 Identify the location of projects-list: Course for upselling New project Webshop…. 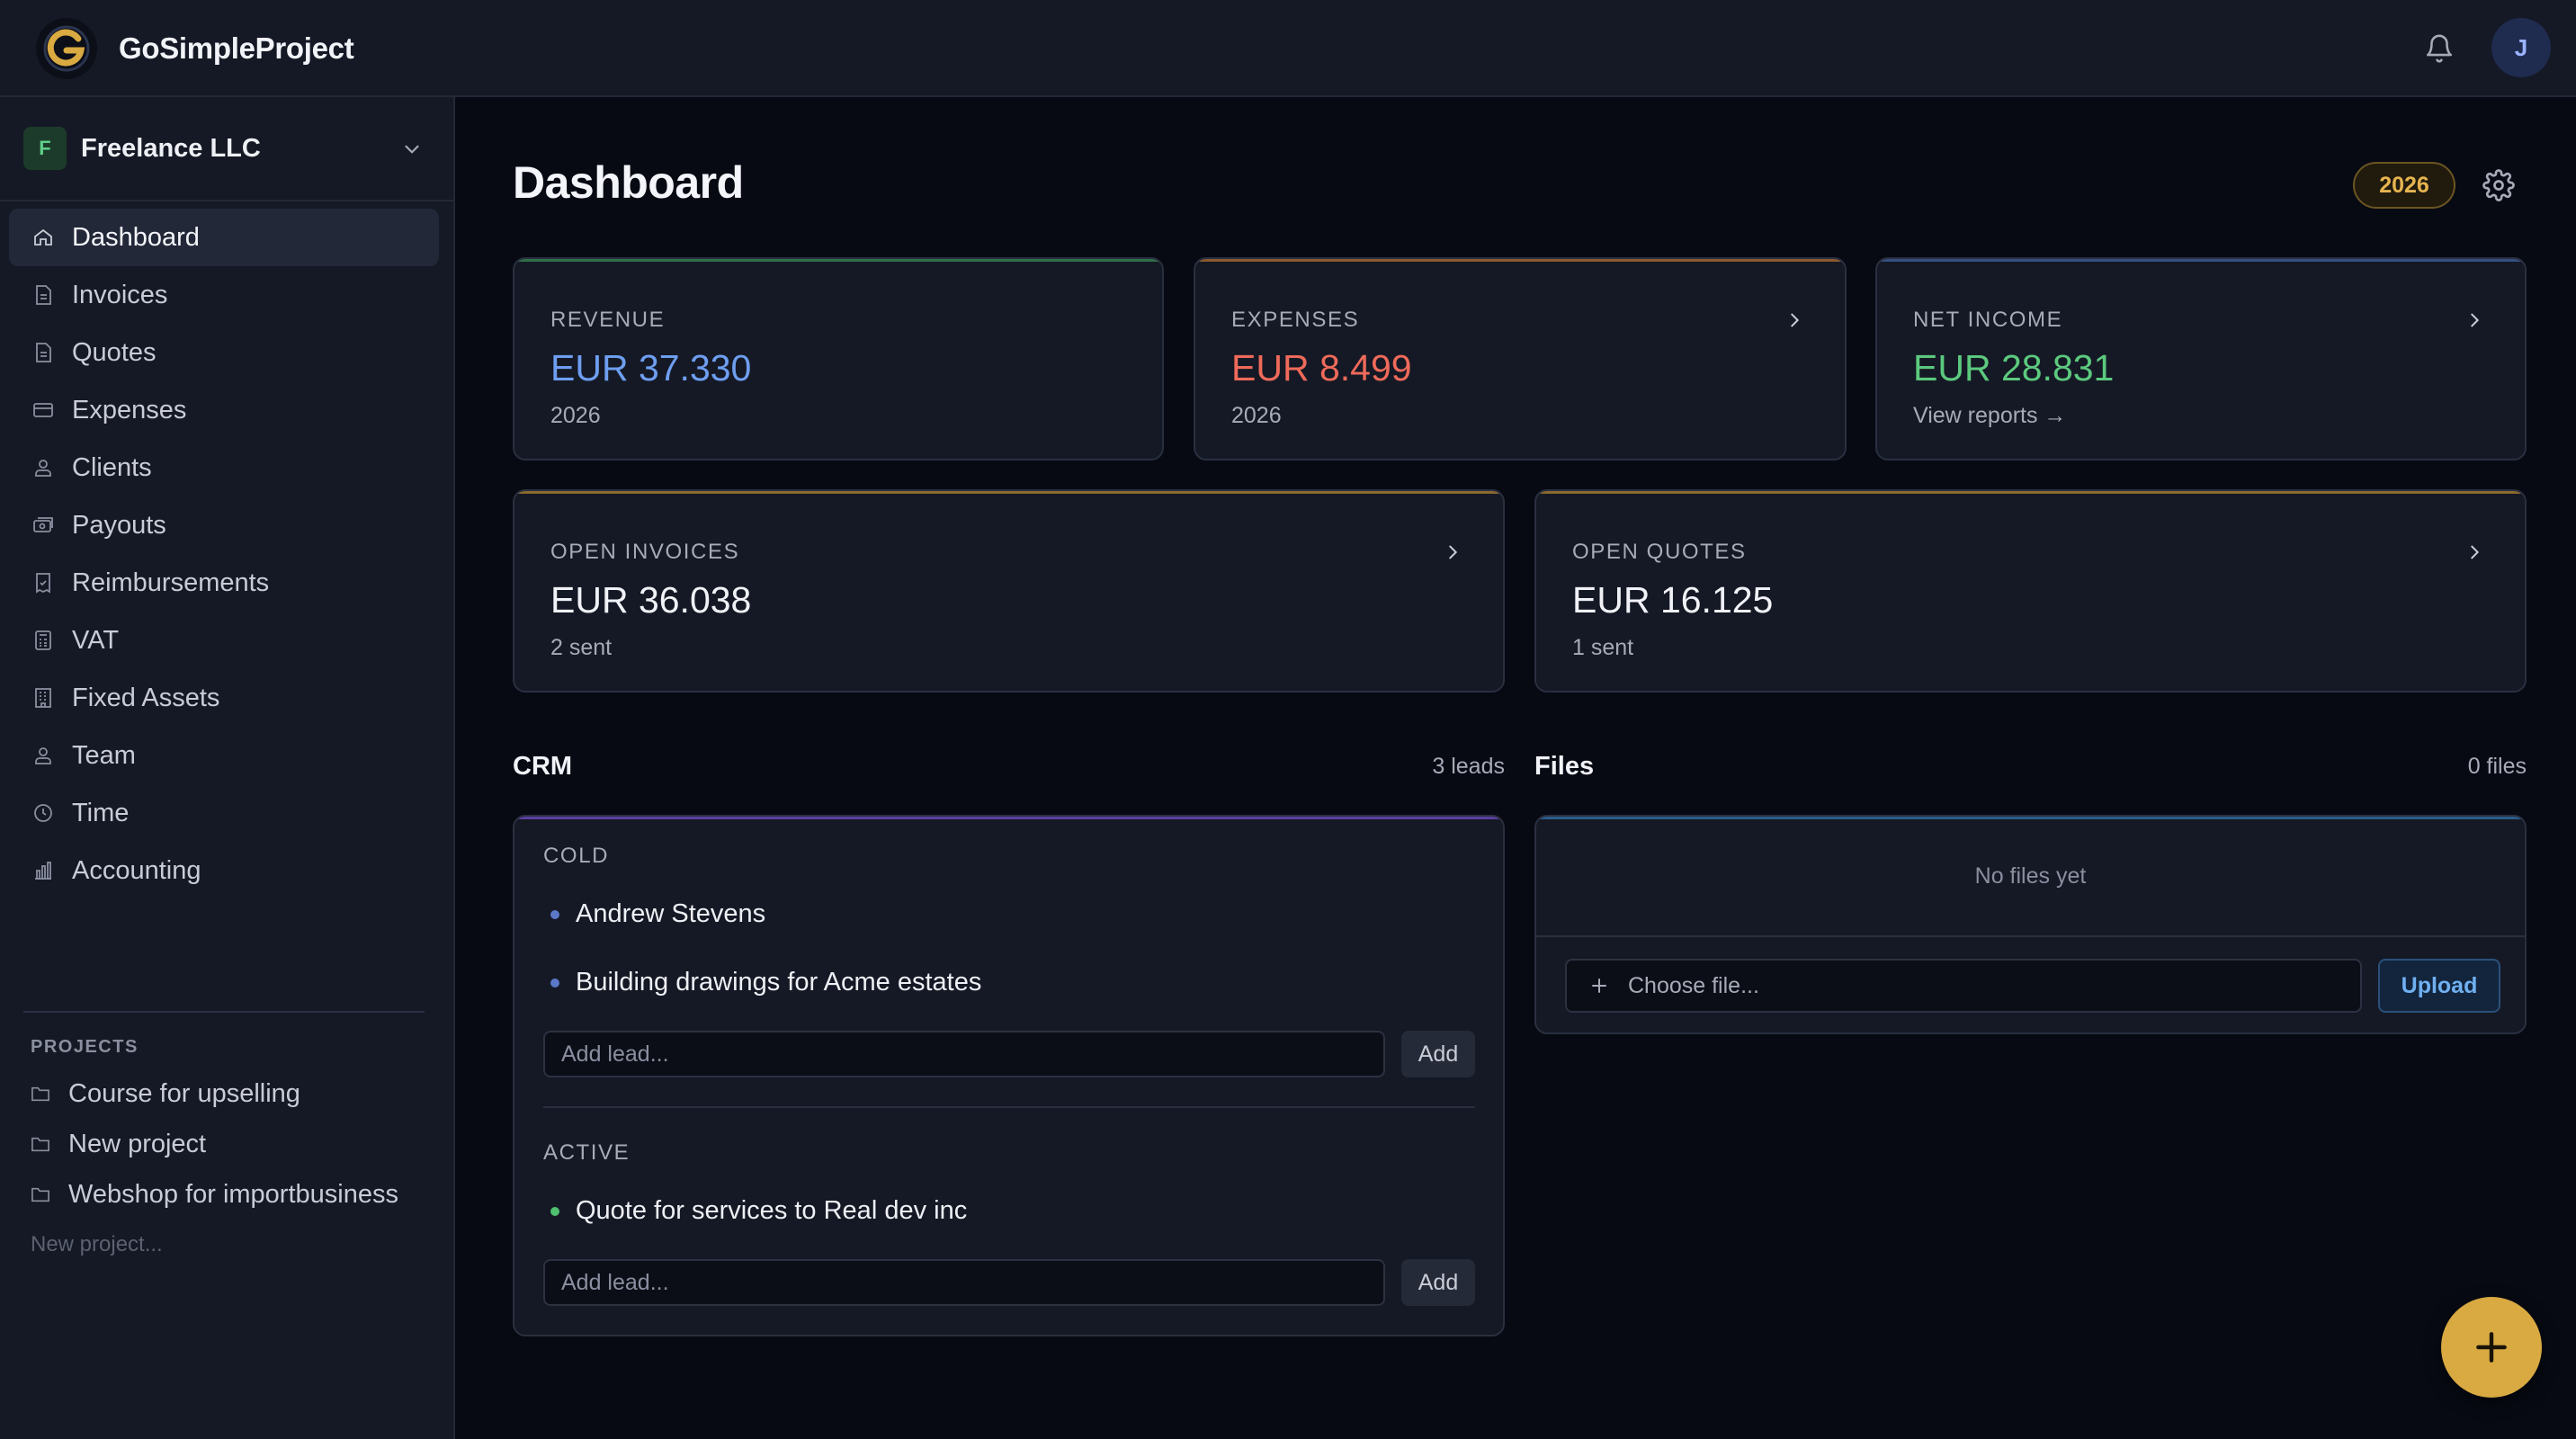
(233, 1144).